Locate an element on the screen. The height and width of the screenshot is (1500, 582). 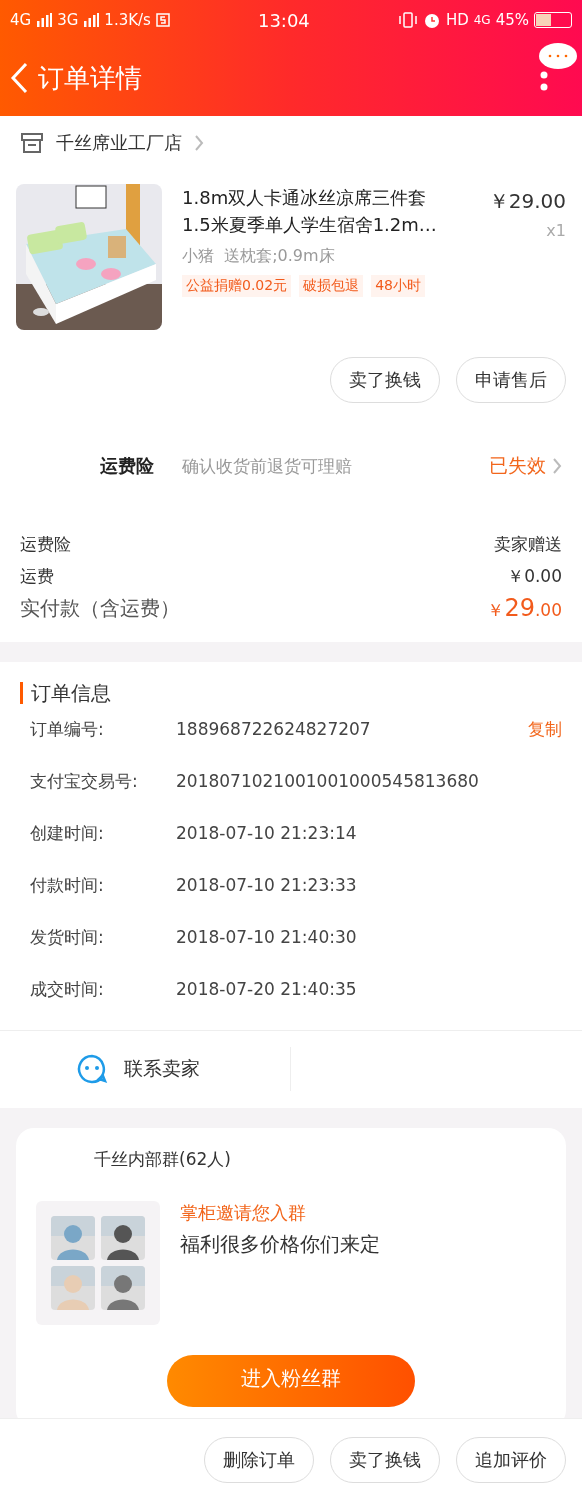
info-value: 2018-07-10 21:40:30 is located at coordinates (267, 936).